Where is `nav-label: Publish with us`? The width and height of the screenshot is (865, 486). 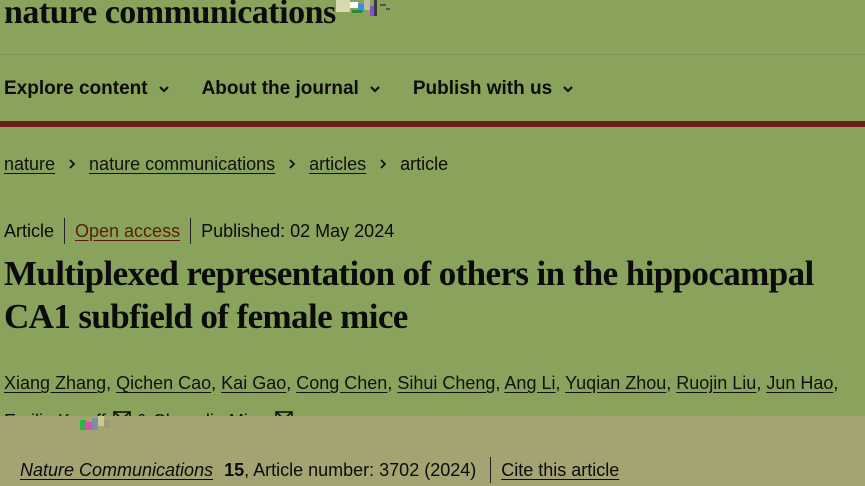
nav-label: Publish with us is located at coordinates (482, 88).